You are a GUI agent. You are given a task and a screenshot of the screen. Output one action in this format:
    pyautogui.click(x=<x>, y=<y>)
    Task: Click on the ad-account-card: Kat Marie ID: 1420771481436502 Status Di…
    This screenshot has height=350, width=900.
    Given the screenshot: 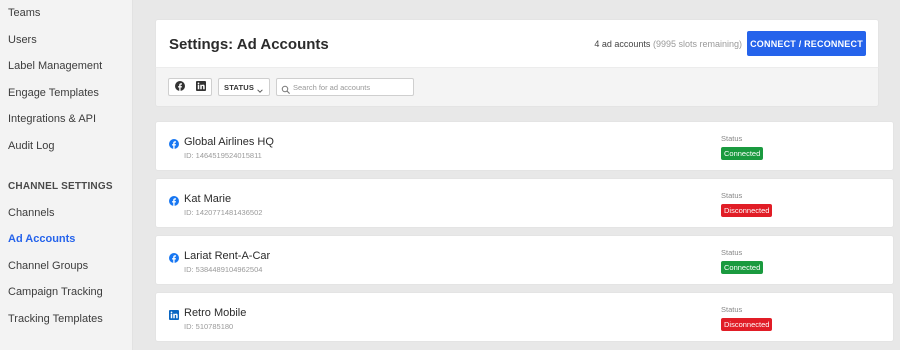 What is the action you would take?
    pyautogui.click(x=524, y=203)
    